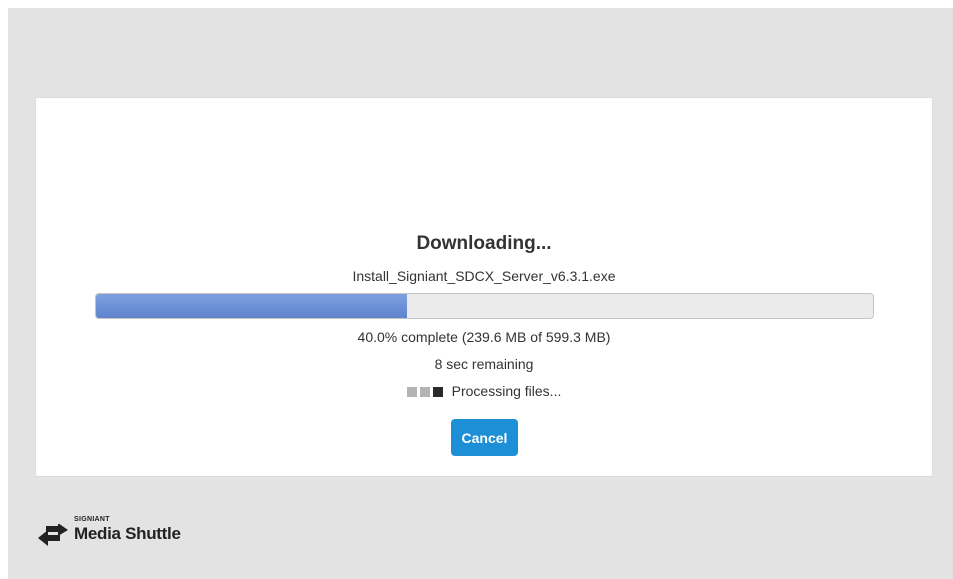  What do you see at coordinates (484, 437) in the screenshot?
I see `cancel-button: Cancel` at bounding box center [484, 437].